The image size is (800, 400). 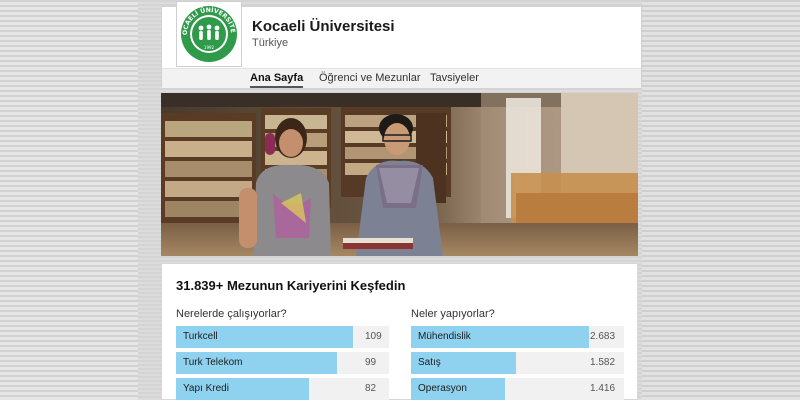 What do you see at coordinates (270, 43) in the screenshot?
I see `organization-country: Türkiye` at bounding box center [270, 43].